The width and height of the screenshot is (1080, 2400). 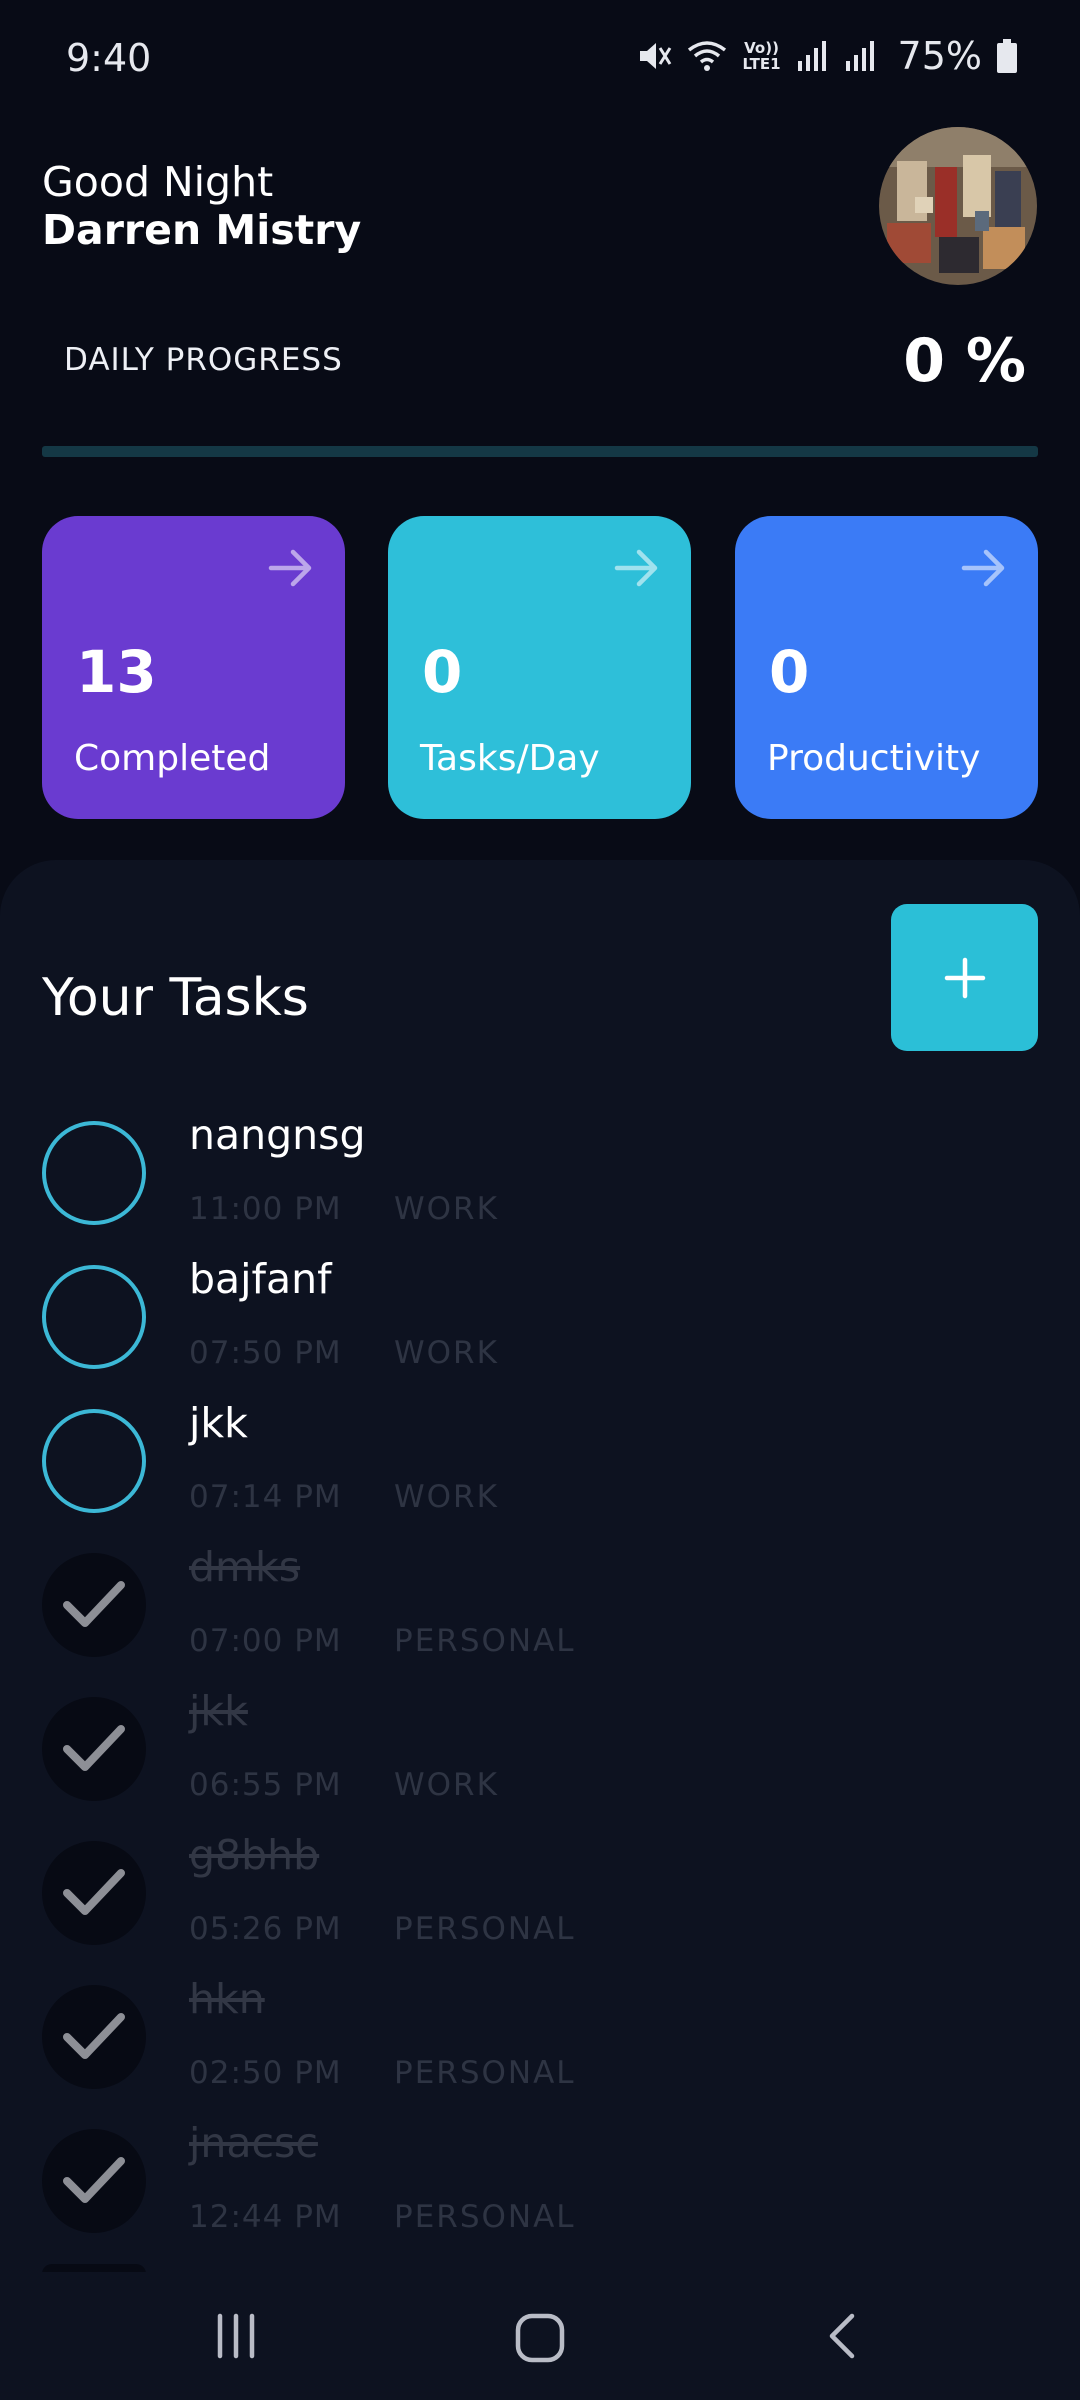 I want to click on task-name: nangnsg, so click(x=277, y=1135).